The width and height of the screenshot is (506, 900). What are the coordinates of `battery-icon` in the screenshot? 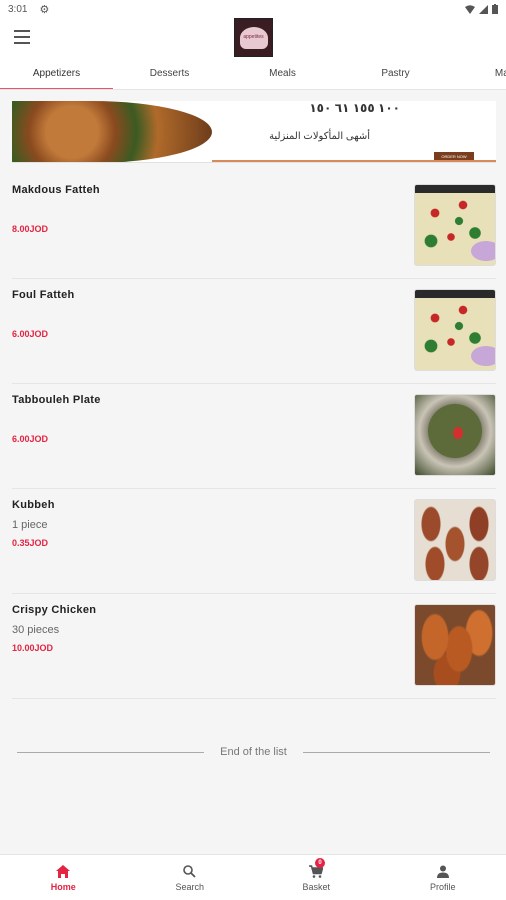 It's located at (495, 9).